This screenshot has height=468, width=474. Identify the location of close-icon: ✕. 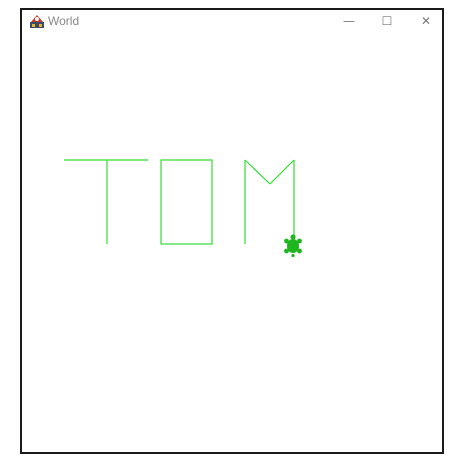
(426, 21).